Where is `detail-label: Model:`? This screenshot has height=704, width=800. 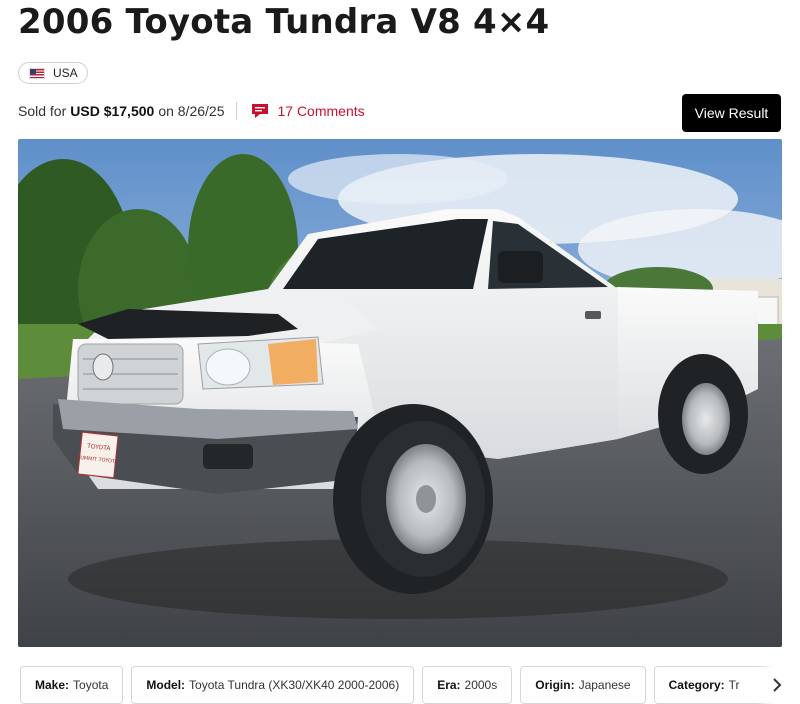
detail-label: Model: is located at coordinates (166, 685).